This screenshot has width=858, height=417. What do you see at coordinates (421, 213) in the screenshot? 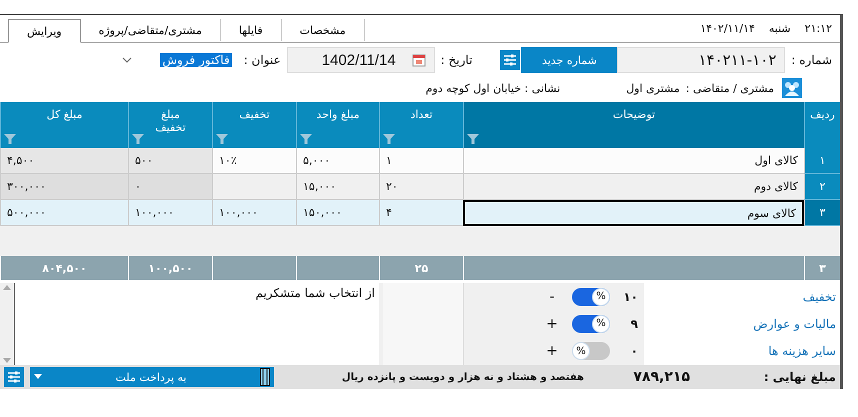
I see `table-cell: ۴` at bounding box center [421, 213].